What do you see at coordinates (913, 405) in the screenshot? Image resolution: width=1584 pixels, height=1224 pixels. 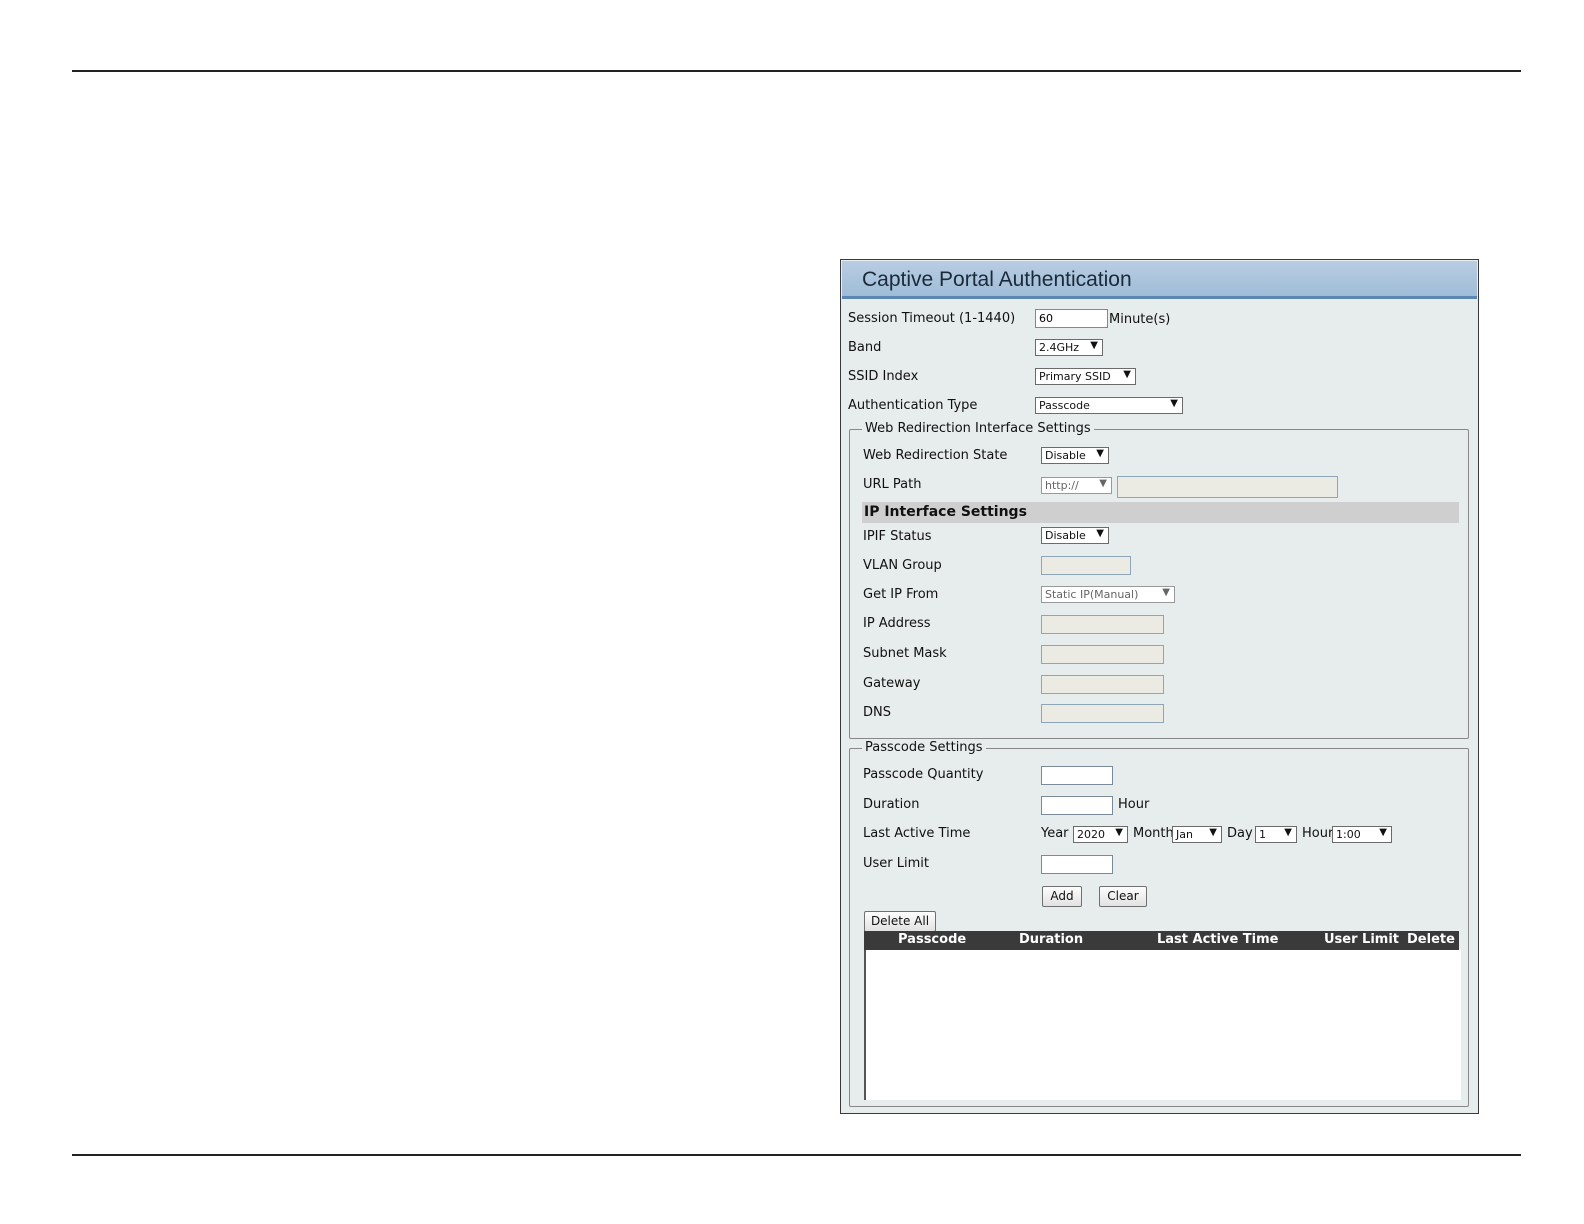 I see `auth-type-label: Authentication Type` at bounding box center [913, 405].